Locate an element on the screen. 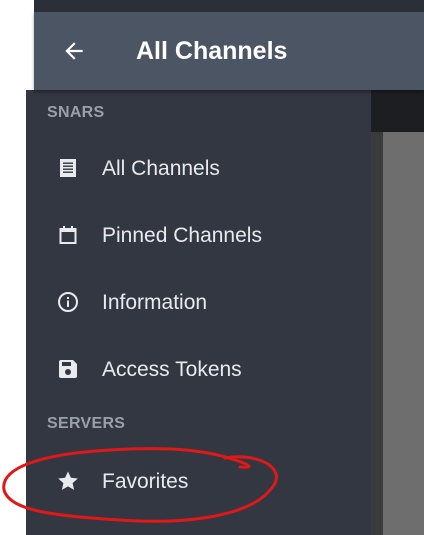 The height and width of the screenshot is (535, 424). page-title: All Channels is located at coordinates (212, 51).